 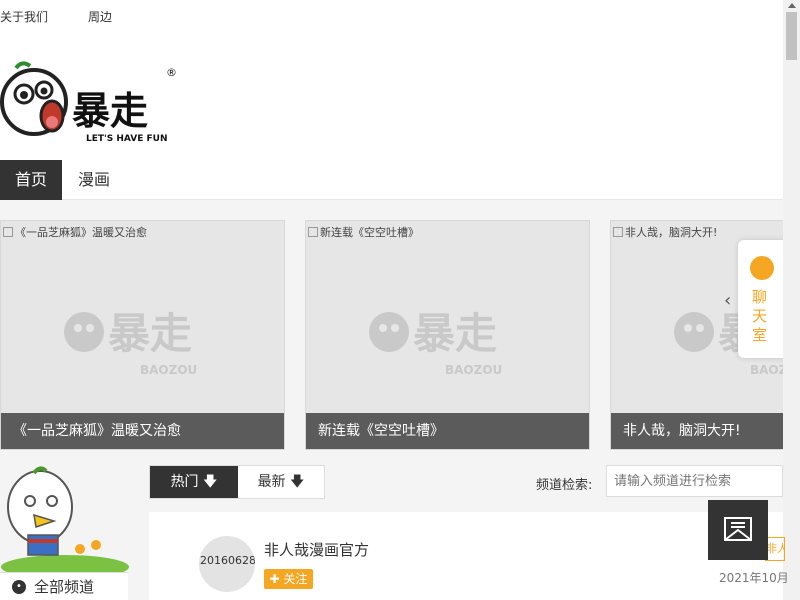 What do you see at coordinates (363, 232) in the screenshot?
I see `banner-alt-text: 新连载《空空吐槽》` at bounding box center [363, 232].